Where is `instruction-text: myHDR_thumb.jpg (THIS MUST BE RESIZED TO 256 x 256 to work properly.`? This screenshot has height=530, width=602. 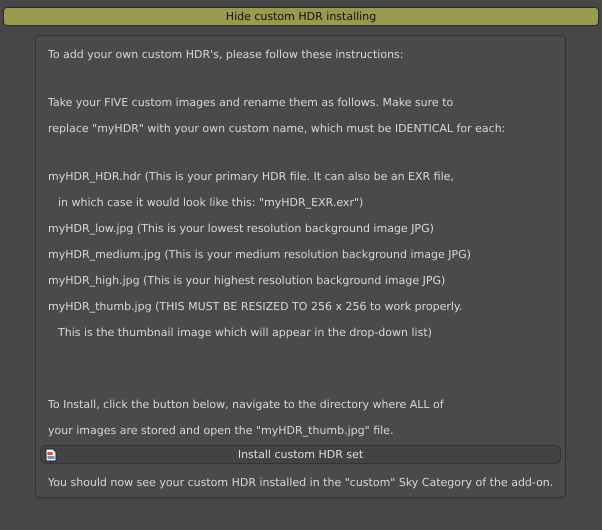 instruction-text: myHDR_thumb.jpg (THIS MUST BE RESIZED TO 256 x 256 to work properly. is located at coordinates (256, 306).